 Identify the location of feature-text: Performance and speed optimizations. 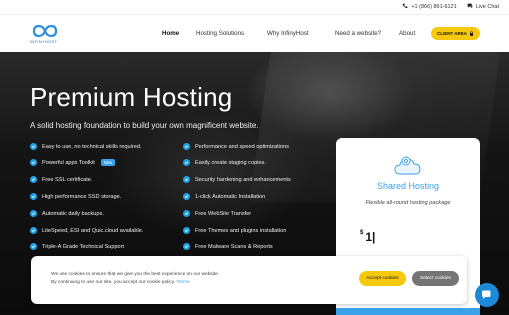
(242, 146).